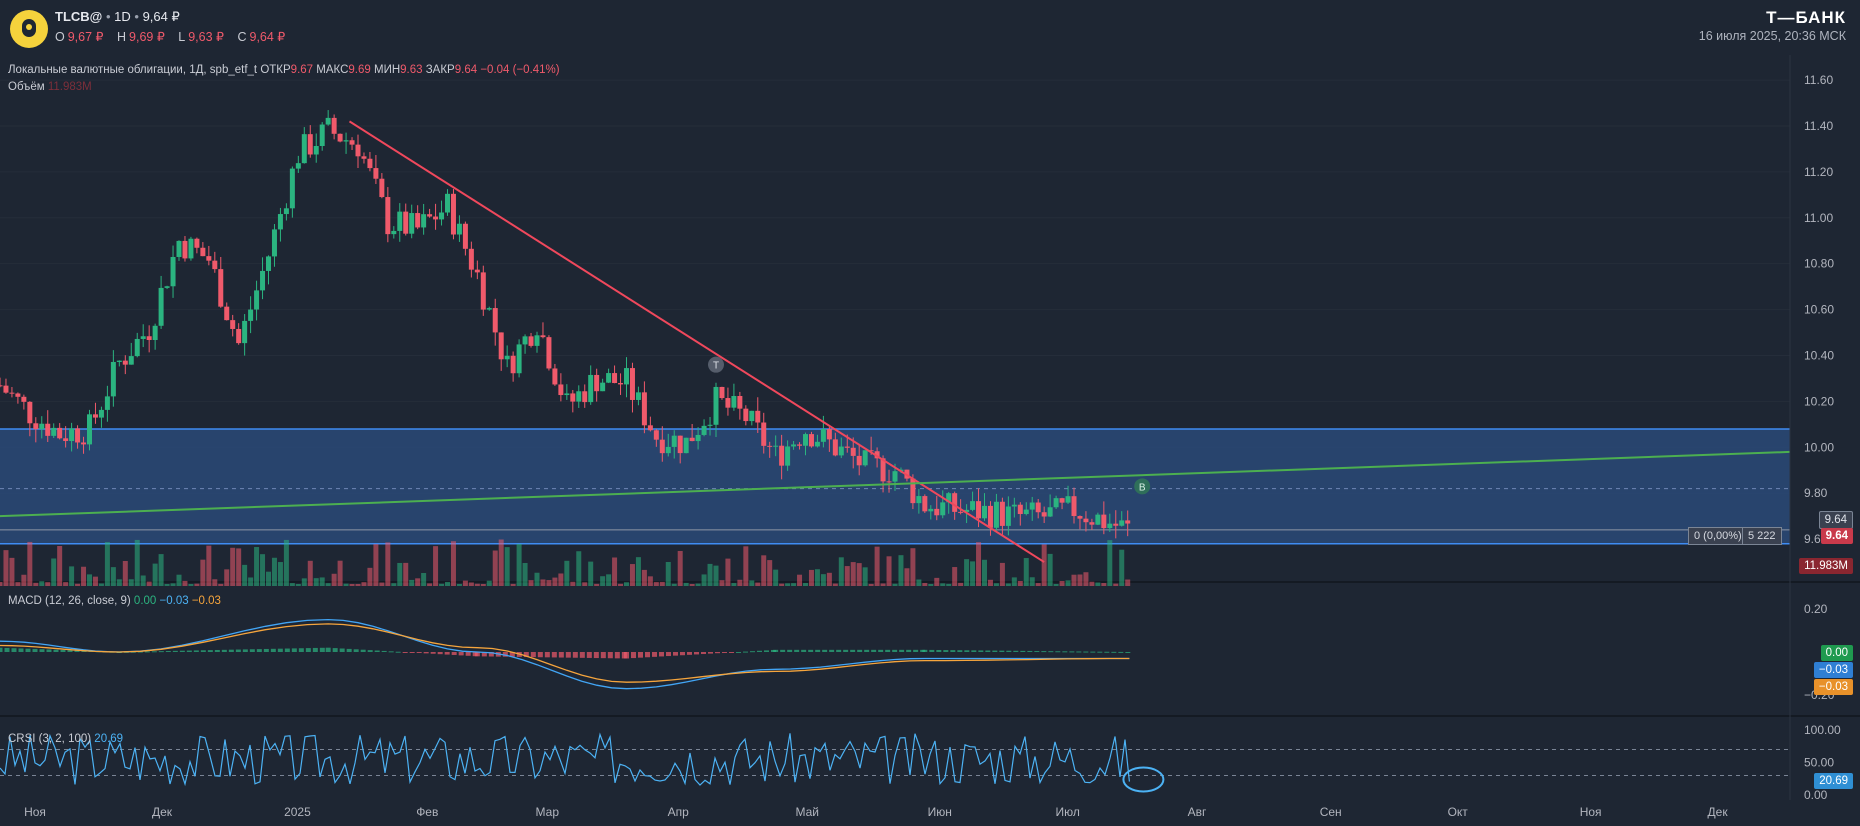 The width and height of the screenshot is (1860, 826). What do you see at coordinates (1816, 795) in the screenshot?
I see `crsi-tick: 0.00` at bounding box center [1816, 795].